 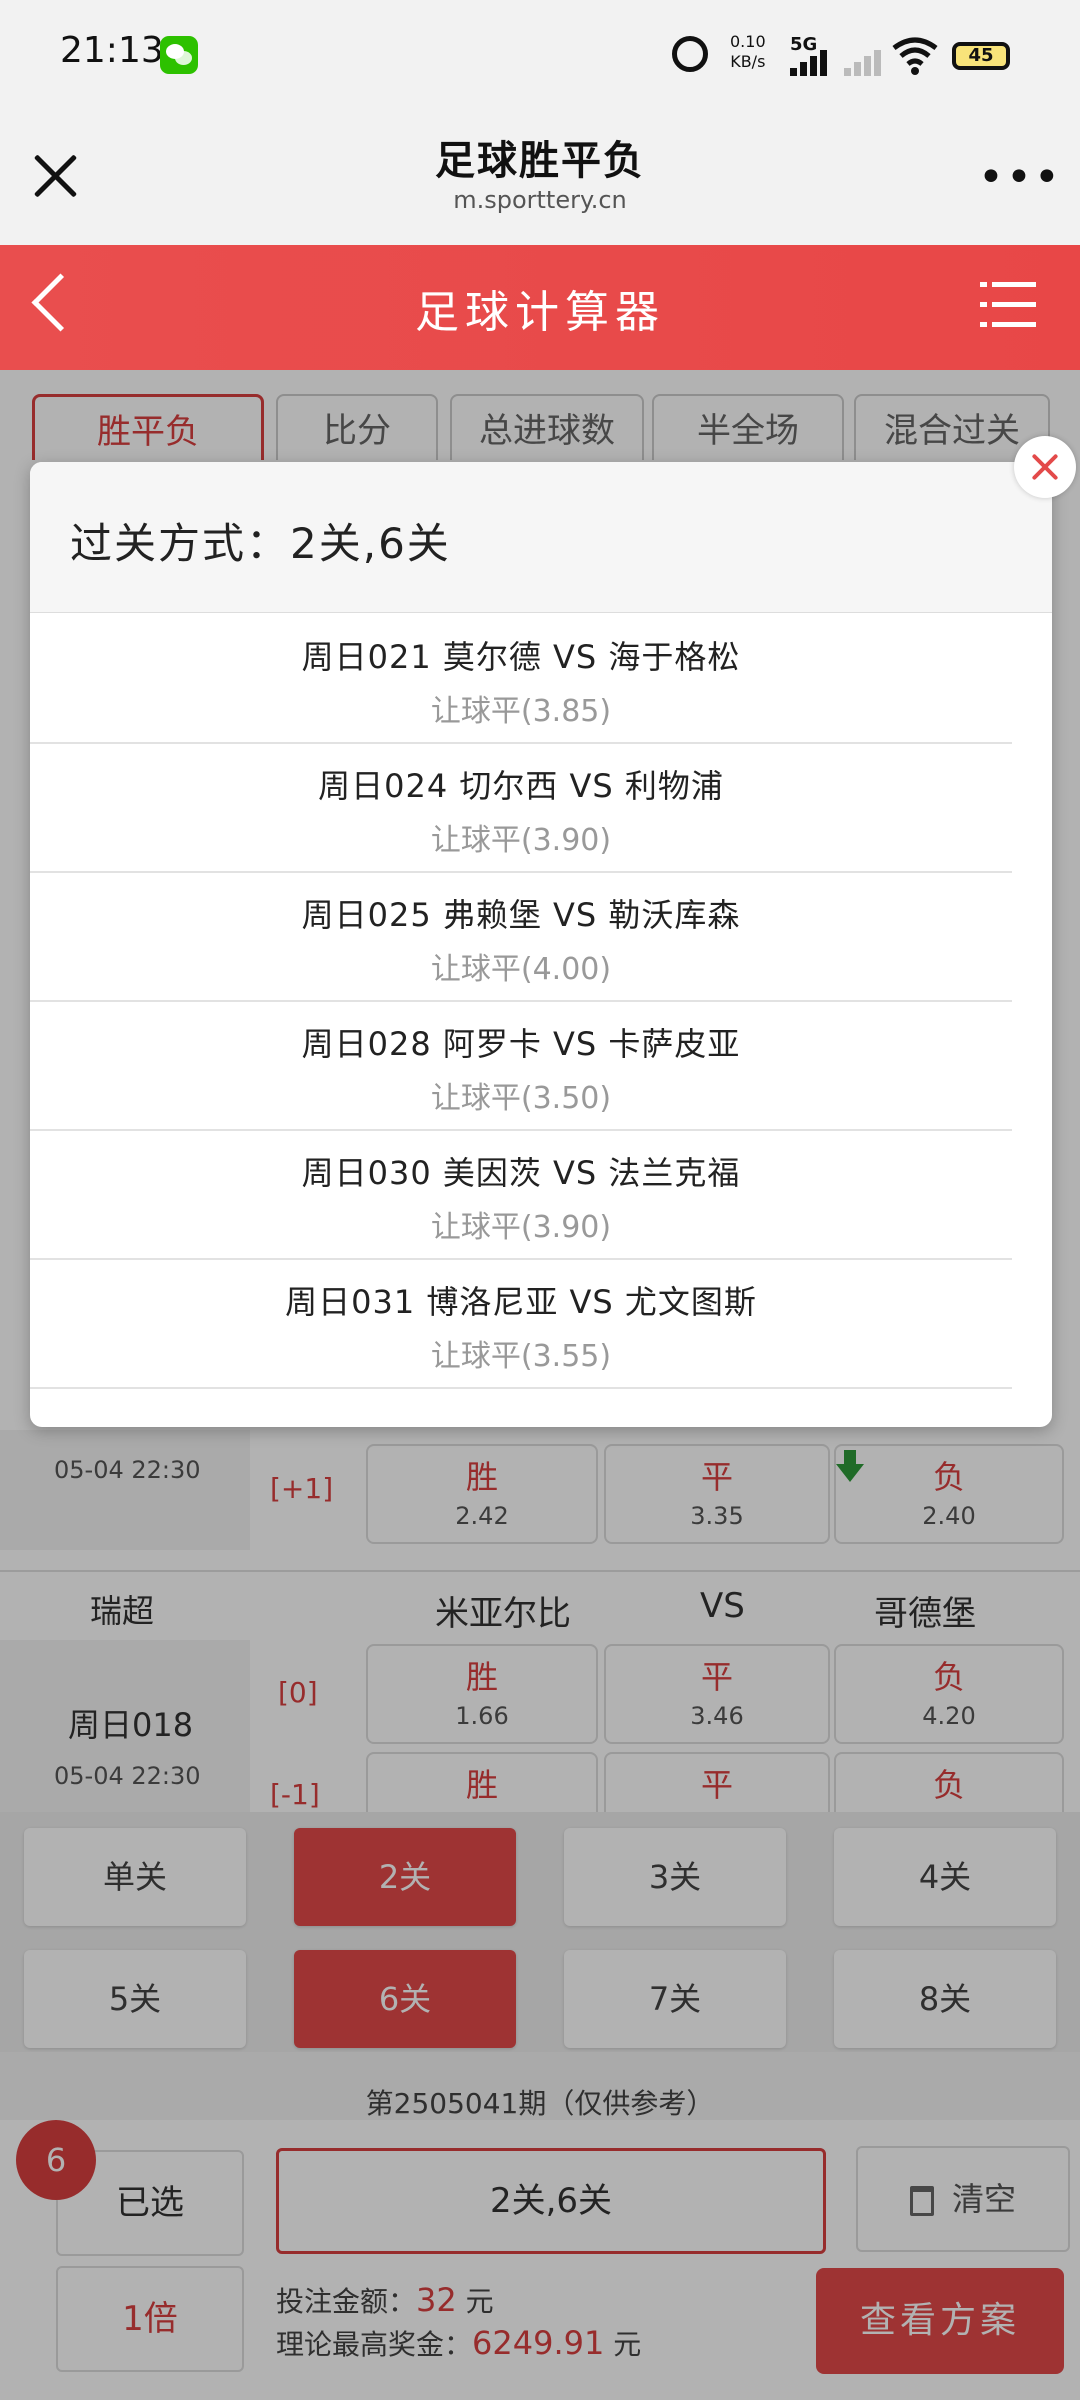 I want to click on battery-icon: 45, so click(x=981, y=56).